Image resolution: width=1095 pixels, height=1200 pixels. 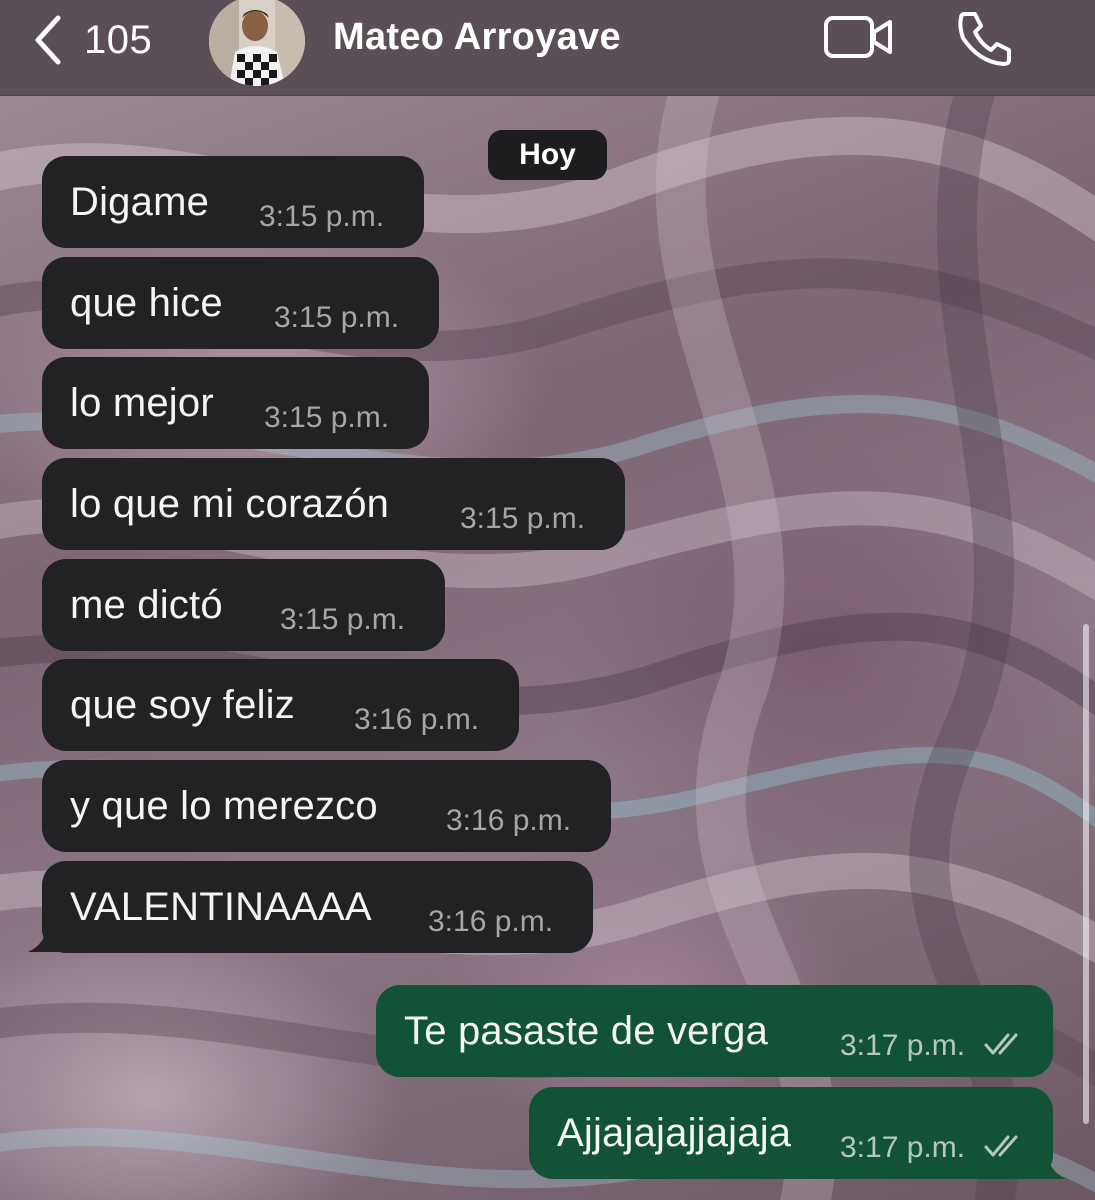 I want to click on voice-call-button, so click(x=985, y=38).